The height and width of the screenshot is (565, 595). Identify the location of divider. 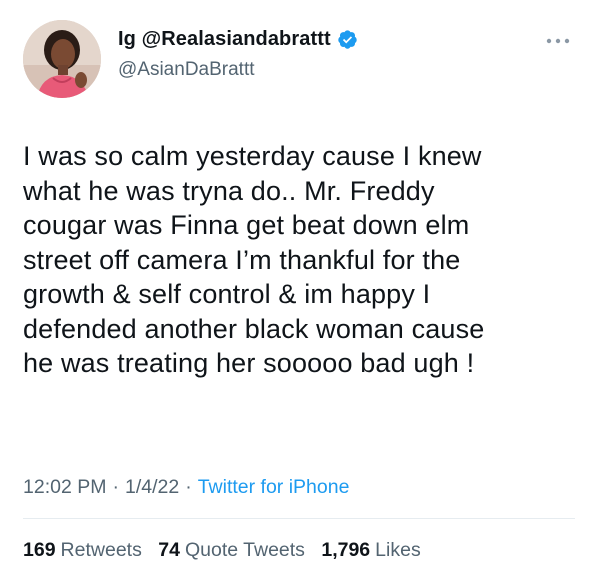
(299, 518).